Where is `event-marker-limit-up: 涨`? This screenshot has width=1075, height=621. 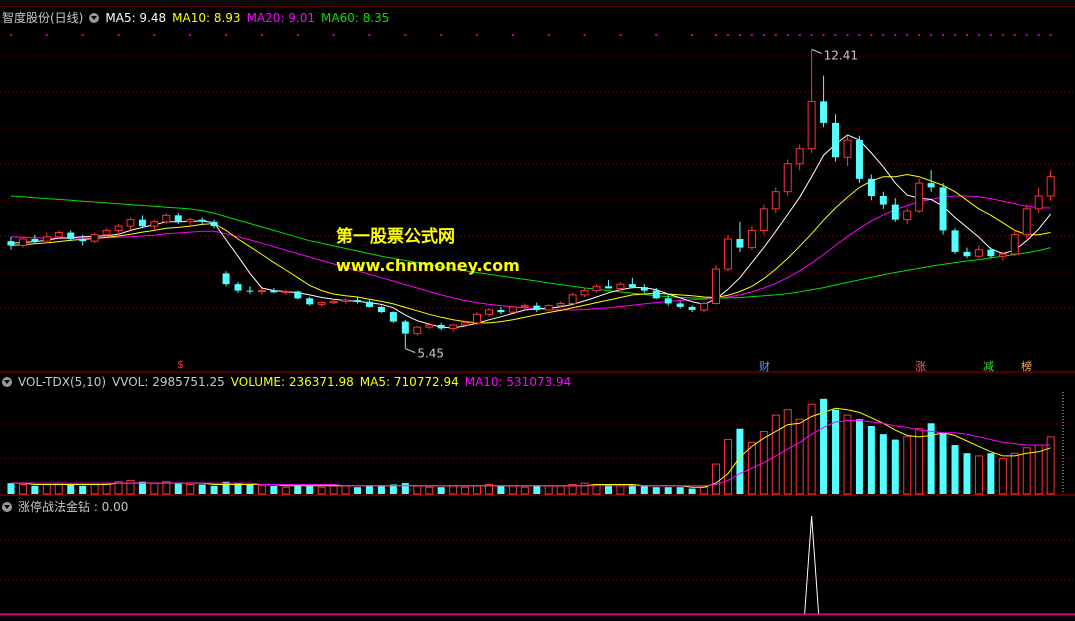
event-marker-limit-up: 涨 is located at coordinates (920, 366).